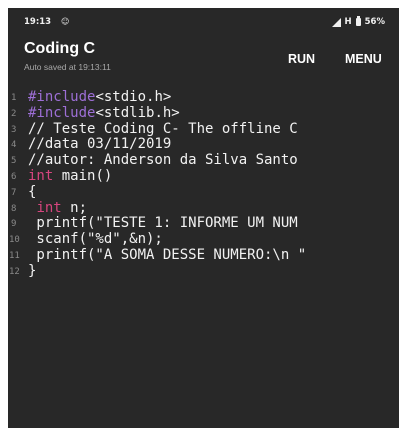 This screenshot has height=428, width=404. I want to click on network-type: H, so click(348, 22).